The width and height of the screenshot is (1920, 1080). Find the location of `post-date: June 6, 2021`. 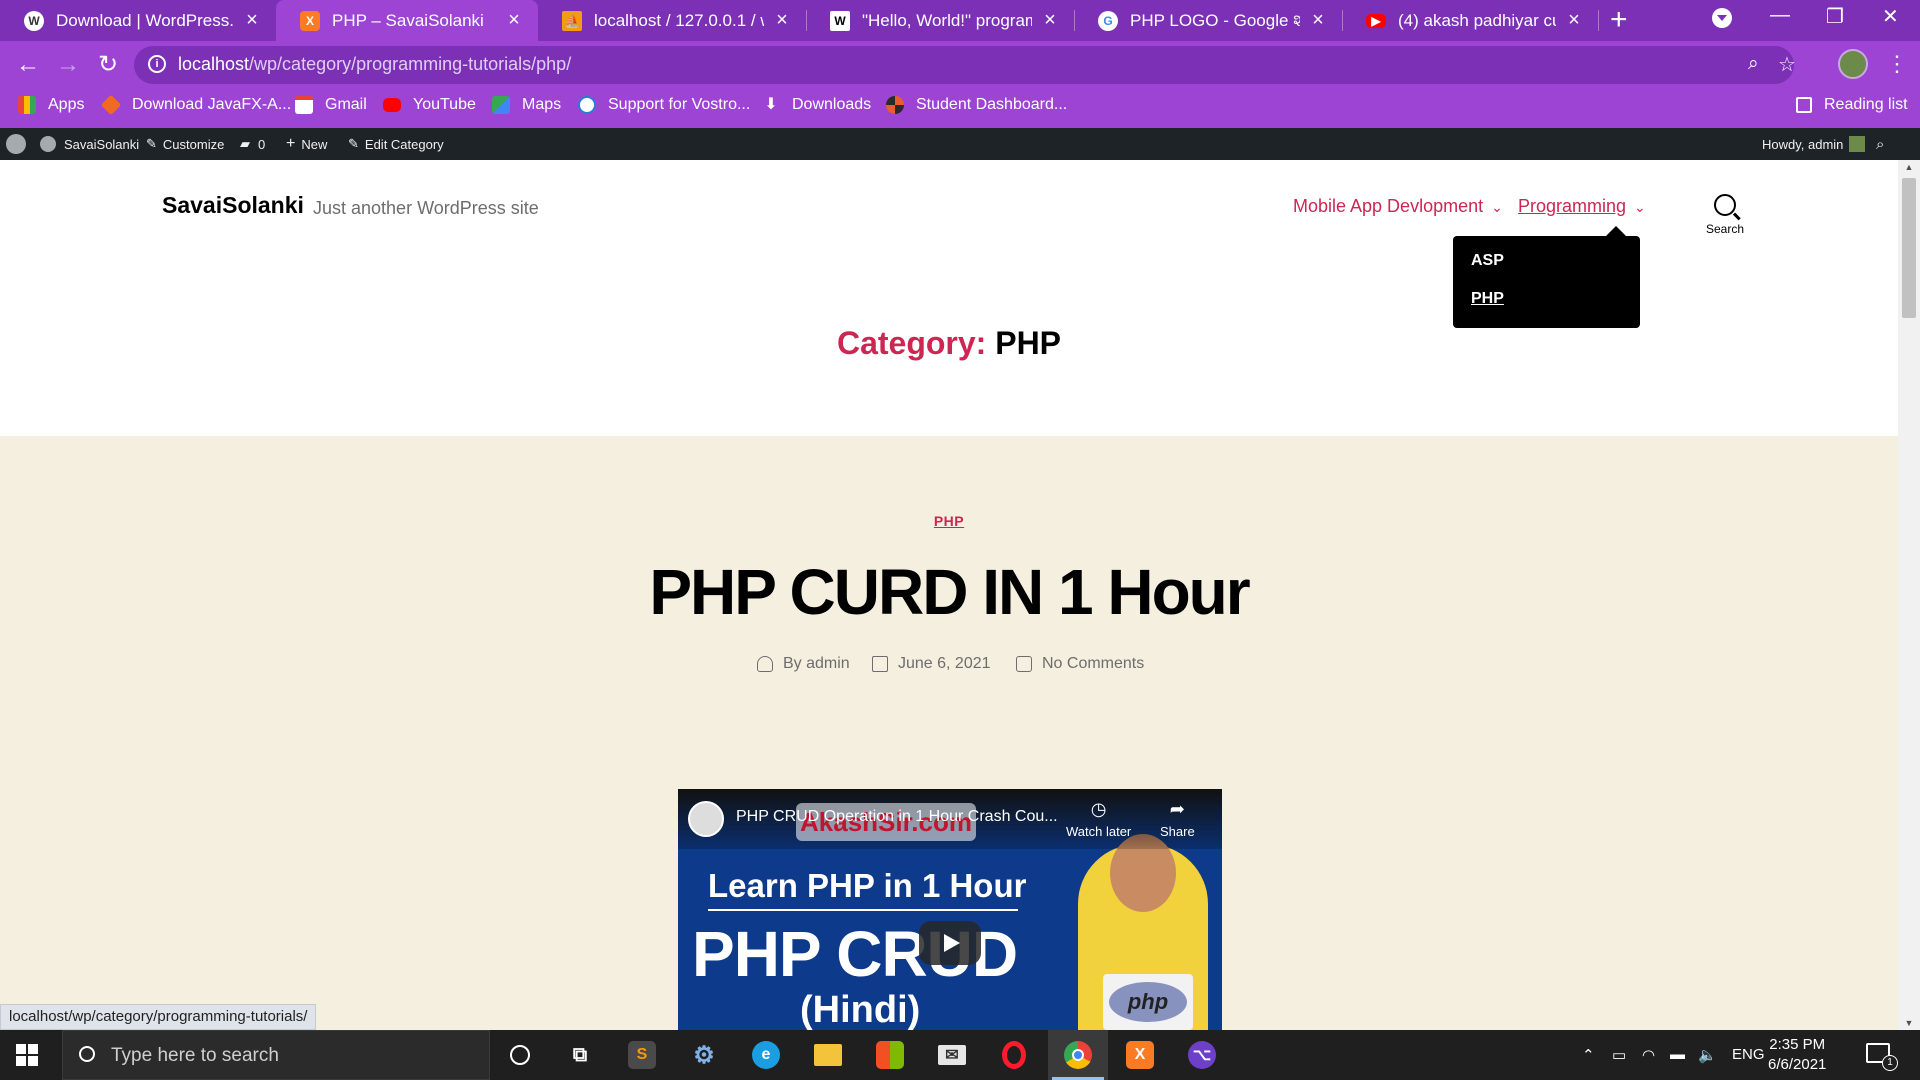

post-date: June 6, 2021 is located at coordinates (931, 664).